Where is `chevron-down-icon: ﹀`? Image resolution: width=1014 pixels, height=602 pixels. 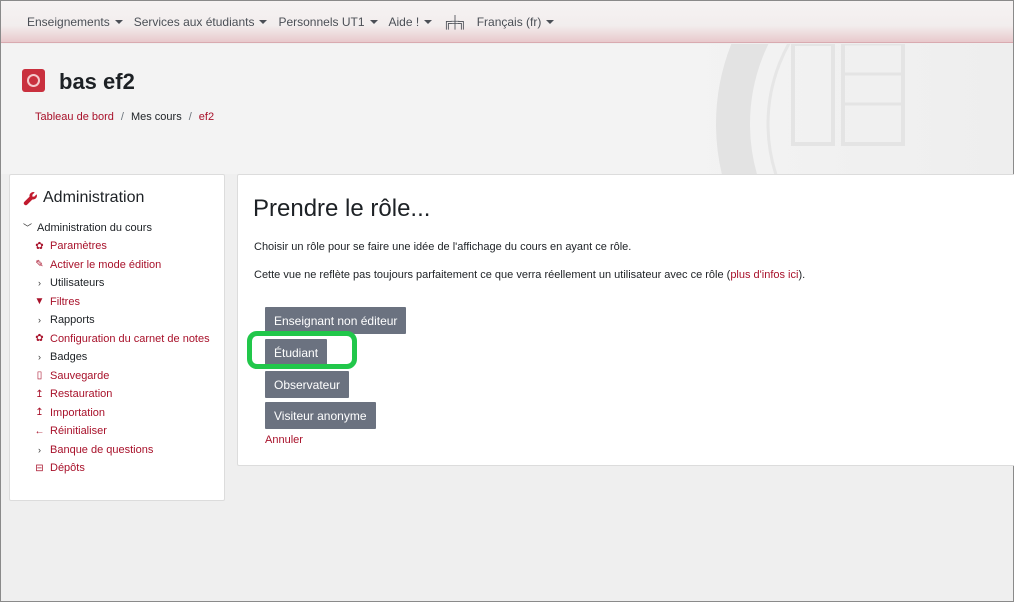 chevron-down-icon: ﹀ is located at coordinates (28, 228).